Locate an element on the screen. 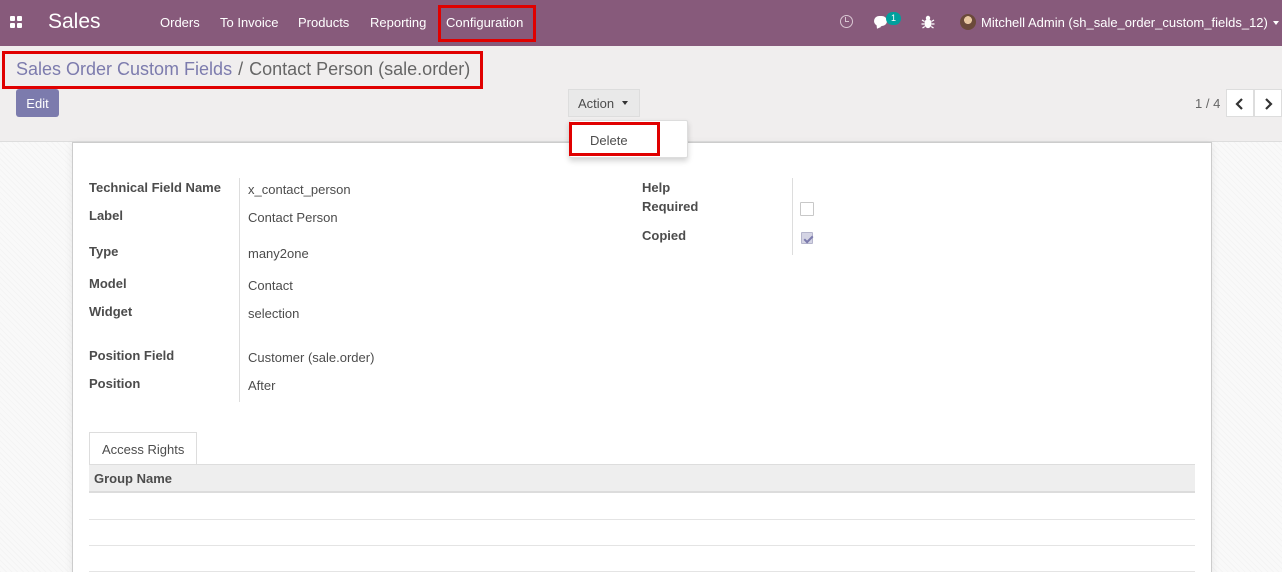 This screenshot has height=572, width=1282. field-value-widget: selection is located at coordinates (274, 313).